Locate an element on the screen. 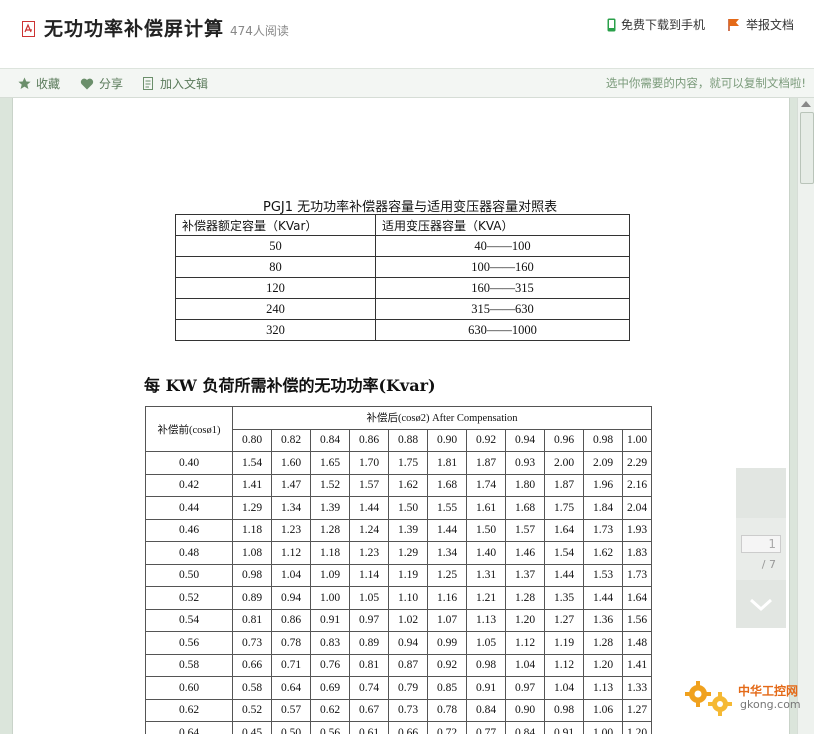 This screenshot has height=734, width=814. page-total: / 7 is located at coordinates (768, 564).